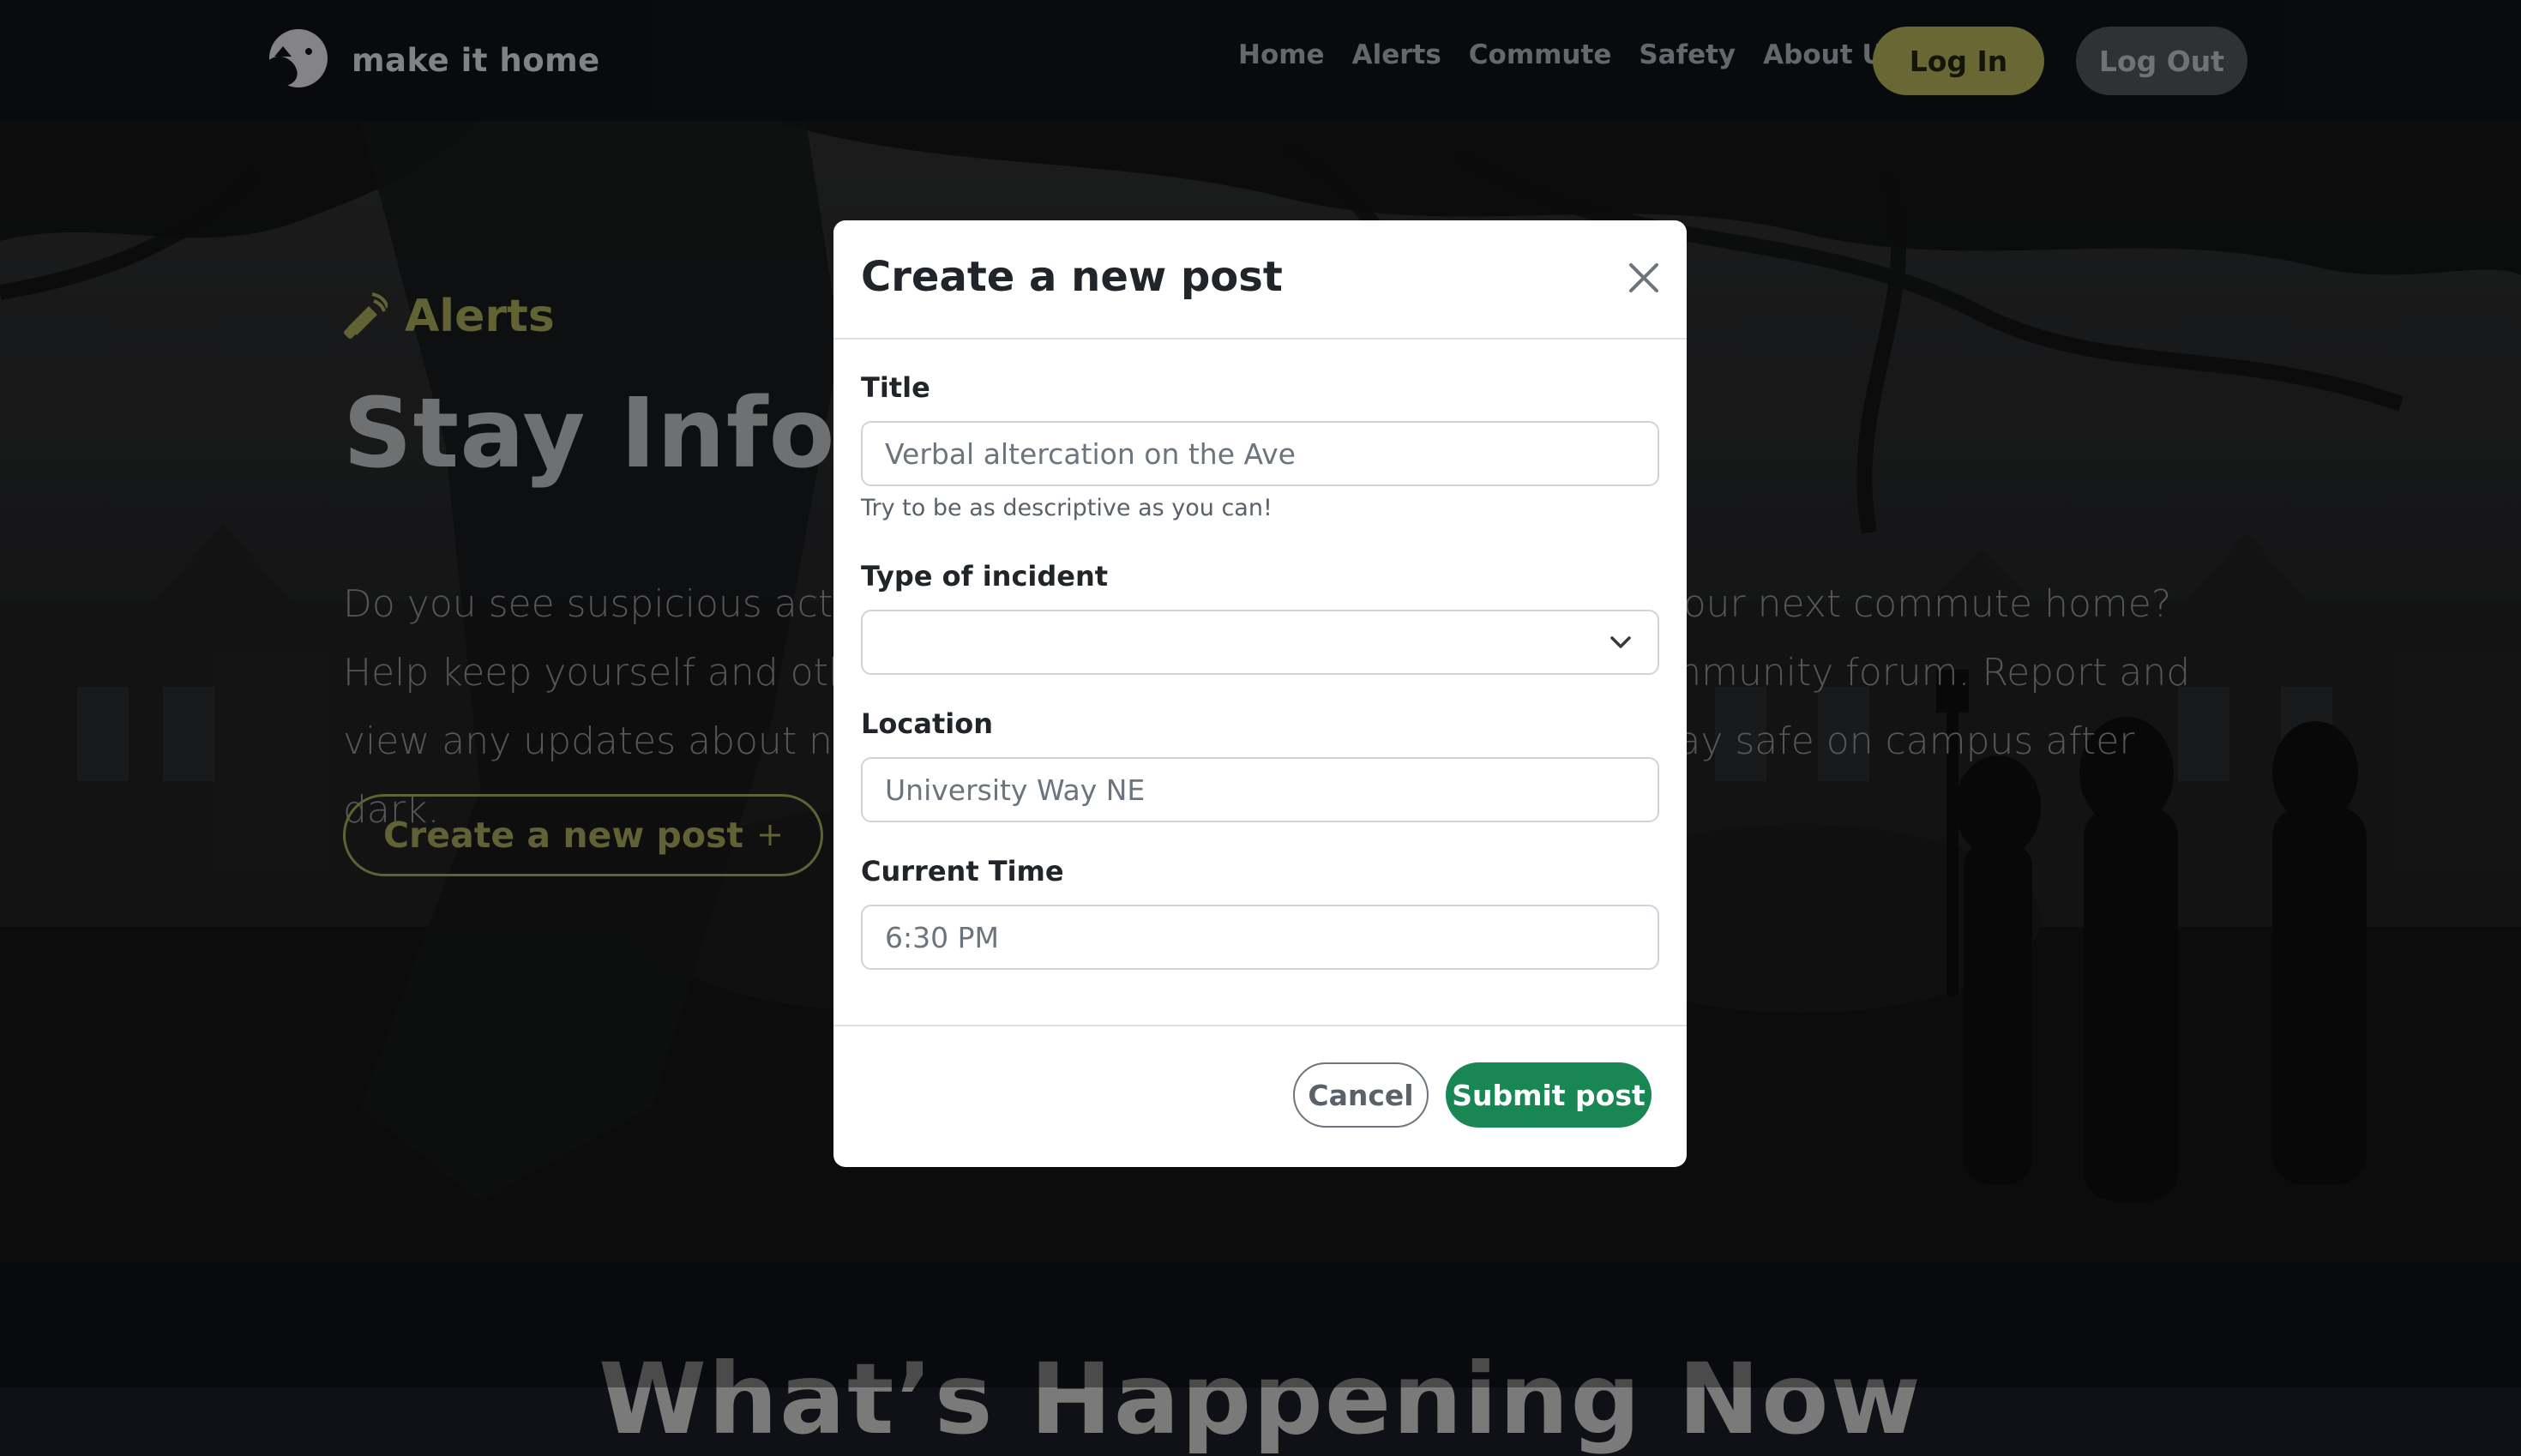  What do you see at coordinates (1260, 789) in the screenshot?
I see `location-input` at bounding box center [1260, 789].